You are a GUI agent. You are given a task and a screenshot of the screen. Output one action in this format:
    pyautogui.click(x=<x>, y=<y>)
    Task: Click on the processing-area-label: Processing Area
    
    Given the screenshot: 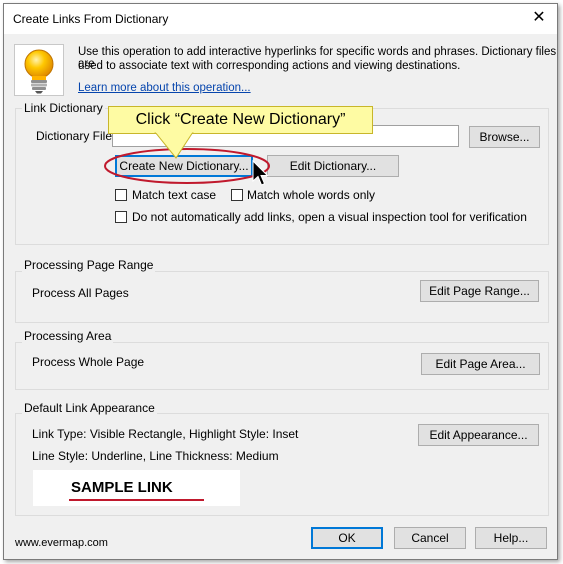 What is the action you would take?
    pyautogui.click(x=68, y=336)
    